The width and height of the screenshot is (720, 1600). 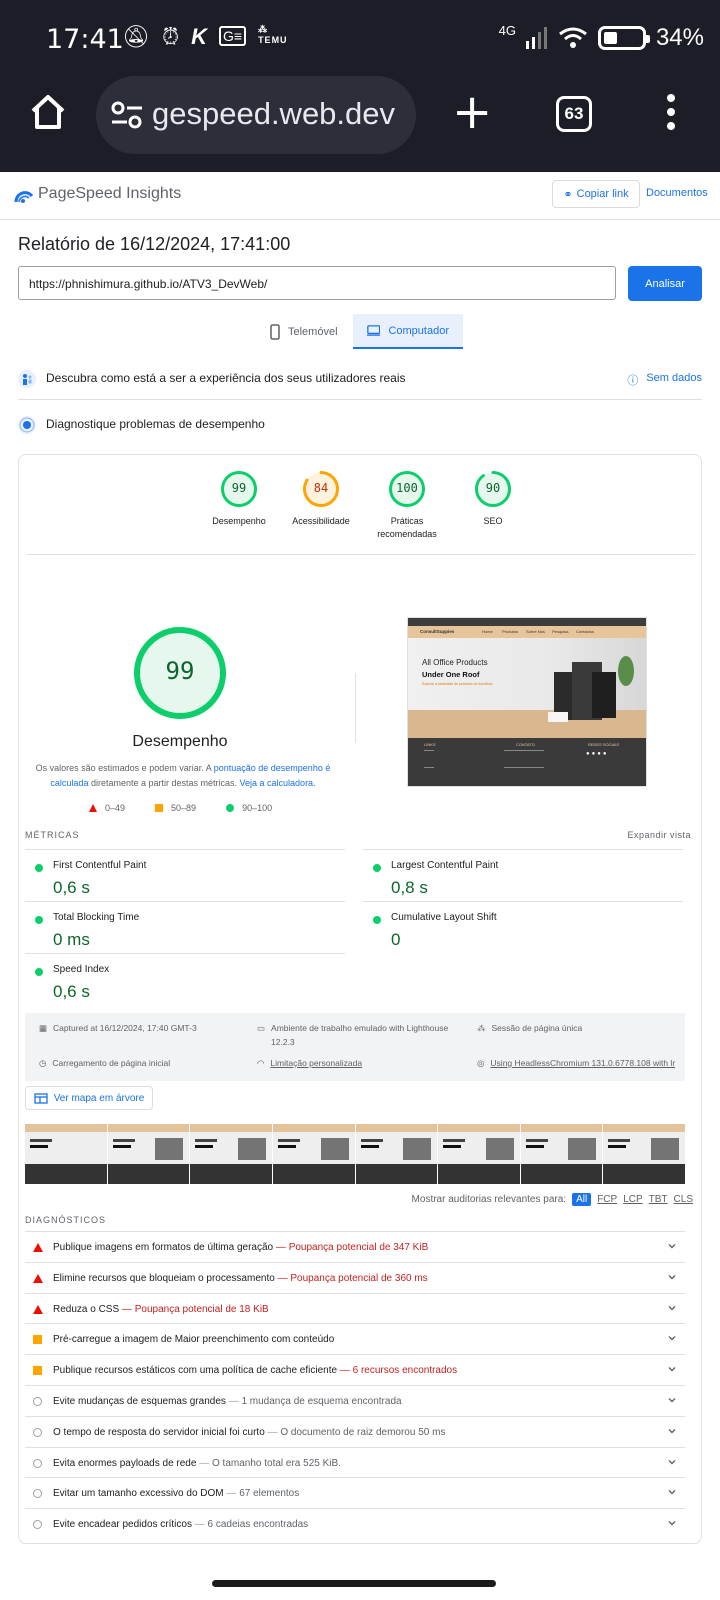 What do you see at coordinates (138, 1494) in the screenshot?
I see `audit-title-text: Evitar um tamanho excessivo do DOM` at bounding box center [138, 1494].